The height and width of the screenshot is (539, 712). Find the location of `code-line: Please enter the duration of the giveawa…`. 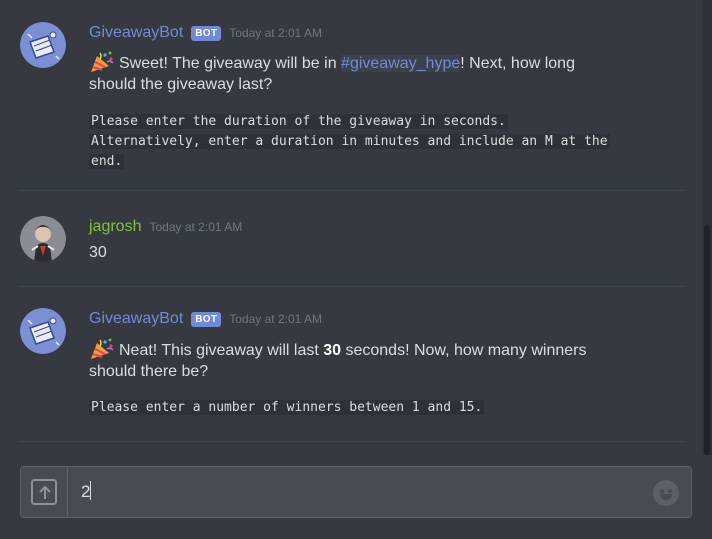

code-line: Please enter the duration of the giveawa… is located at coordinates (298, 121).